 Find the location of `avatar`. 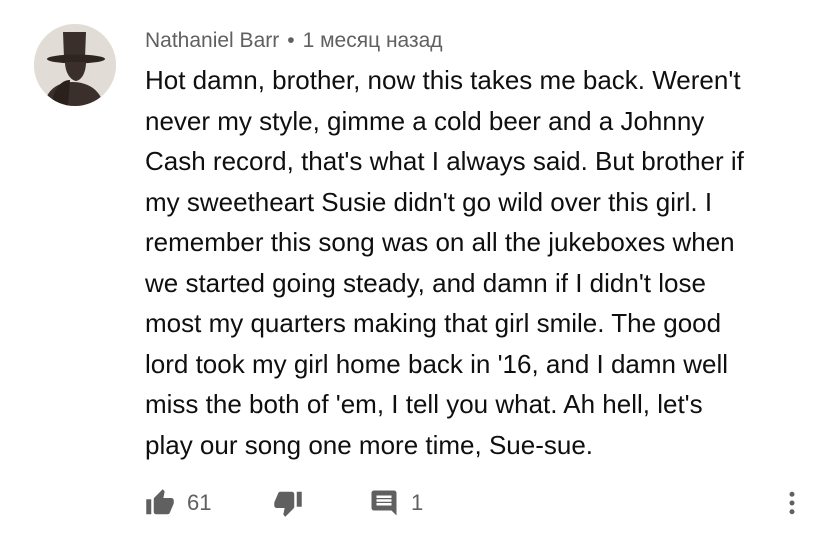

avatar is located at coordinates (75, 65).